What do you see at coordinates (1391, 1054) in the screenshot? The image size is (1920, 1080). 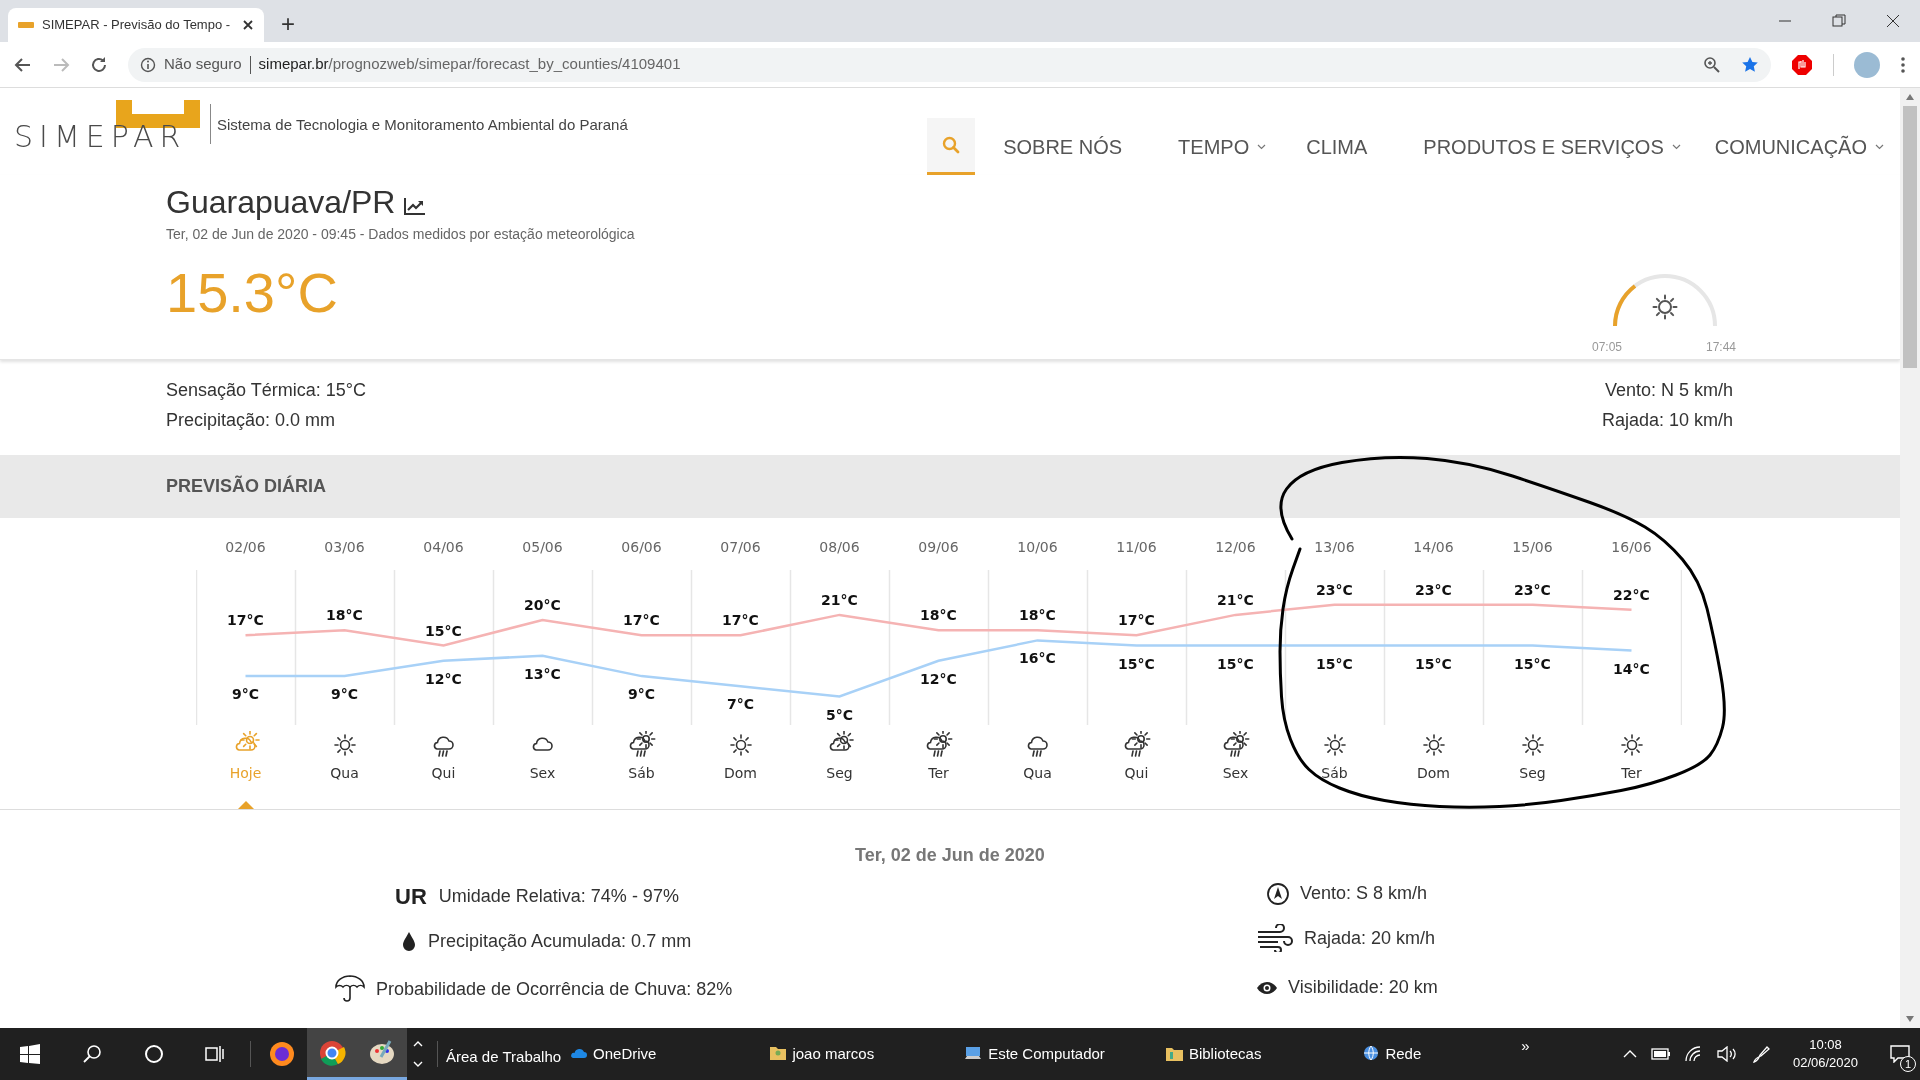 I see `toolbar-item: Rede` at bounding box center [1391, 1054].